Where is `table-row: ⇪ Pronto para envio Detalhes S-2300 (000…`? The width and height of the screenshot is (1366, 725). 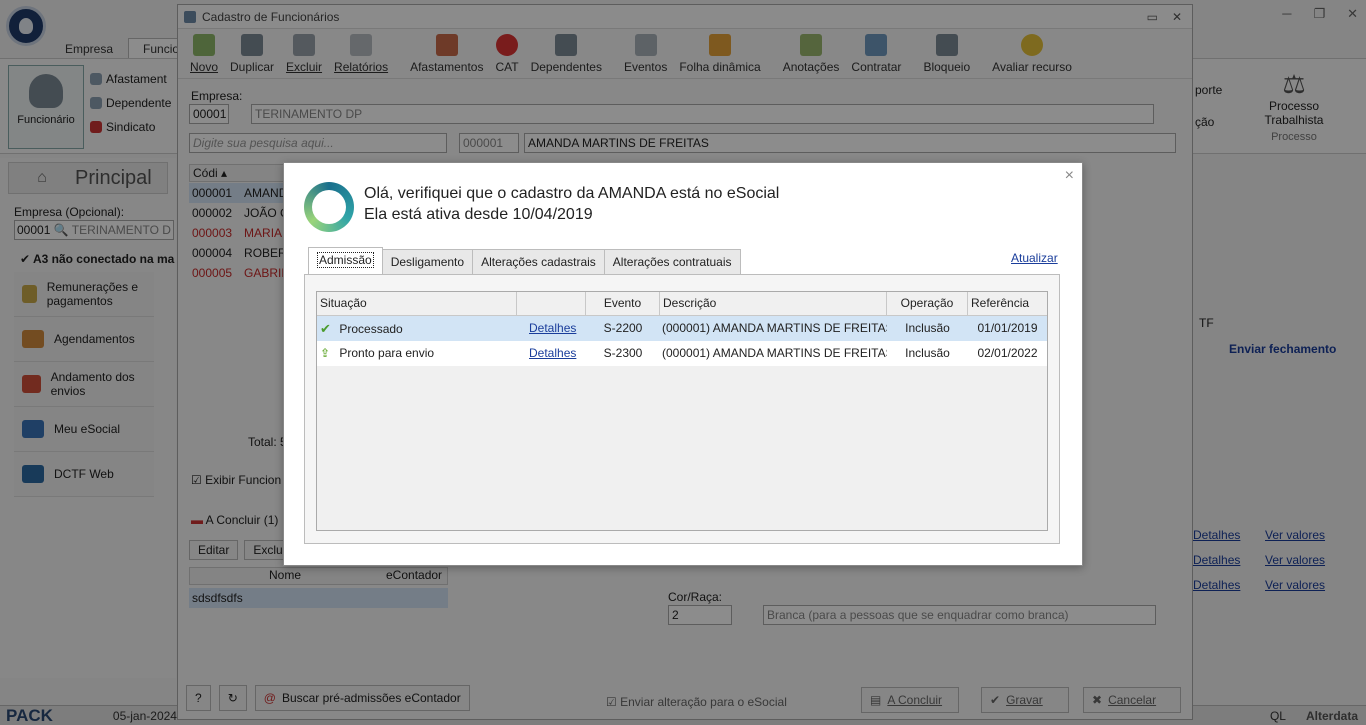
table-row: ⇪ Pronto para envio Detalhes S-2300 (000… is located at coordinates (682, 353).